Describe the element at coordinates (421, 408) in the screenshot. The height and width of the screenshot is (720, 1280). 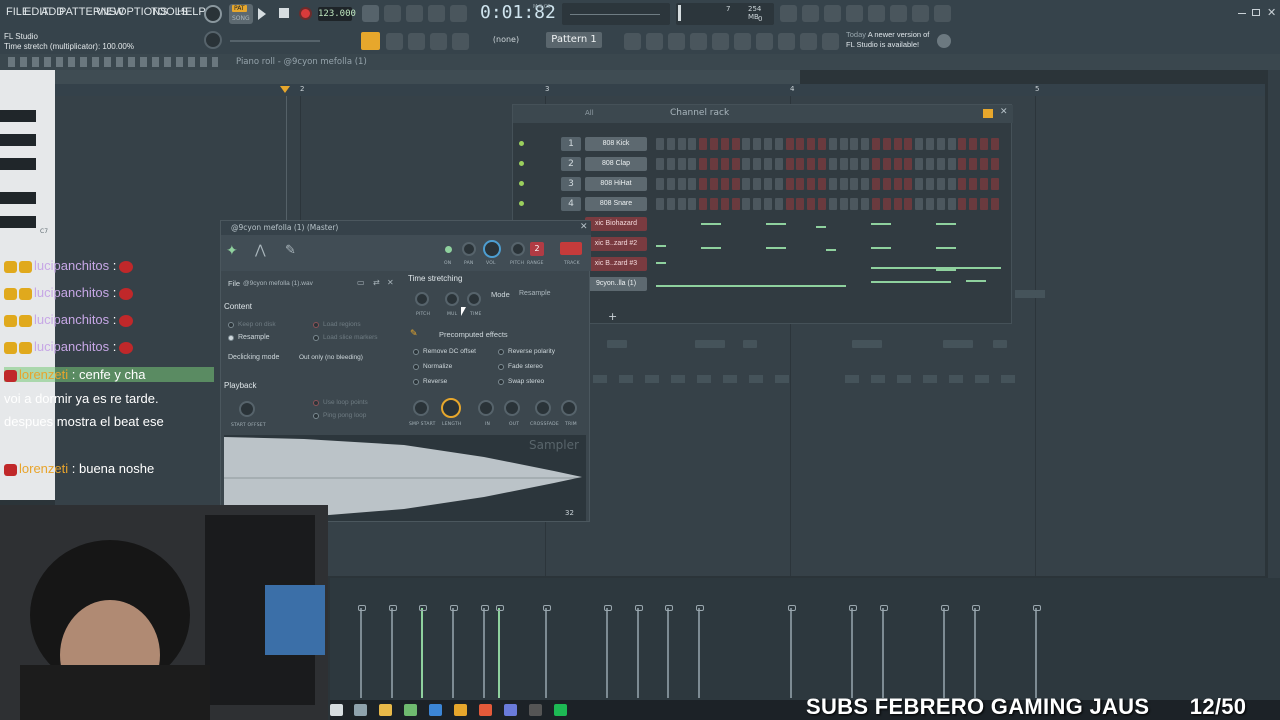
I see `smp-start-knob` at that location.